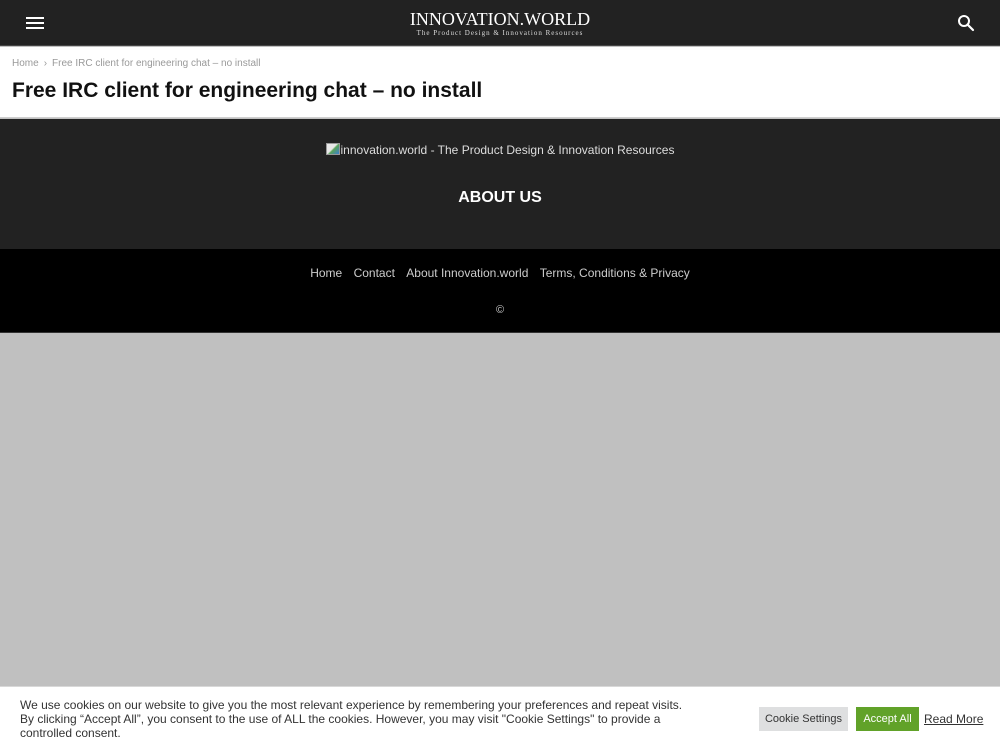  Describe the element at coordinates (500, 310) in the screenshot. I see `copyright: ©` at that location.